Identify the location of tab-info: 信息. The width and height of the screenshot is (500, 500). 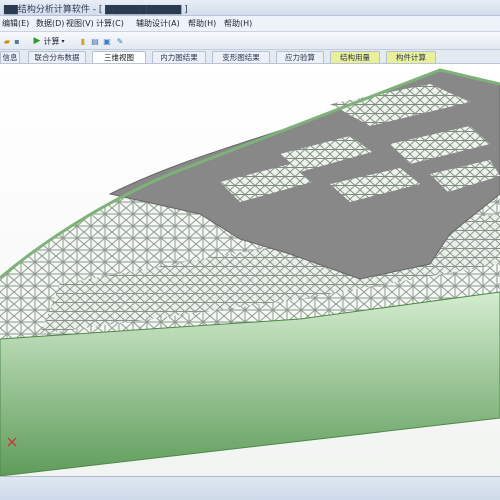
(10, 57).